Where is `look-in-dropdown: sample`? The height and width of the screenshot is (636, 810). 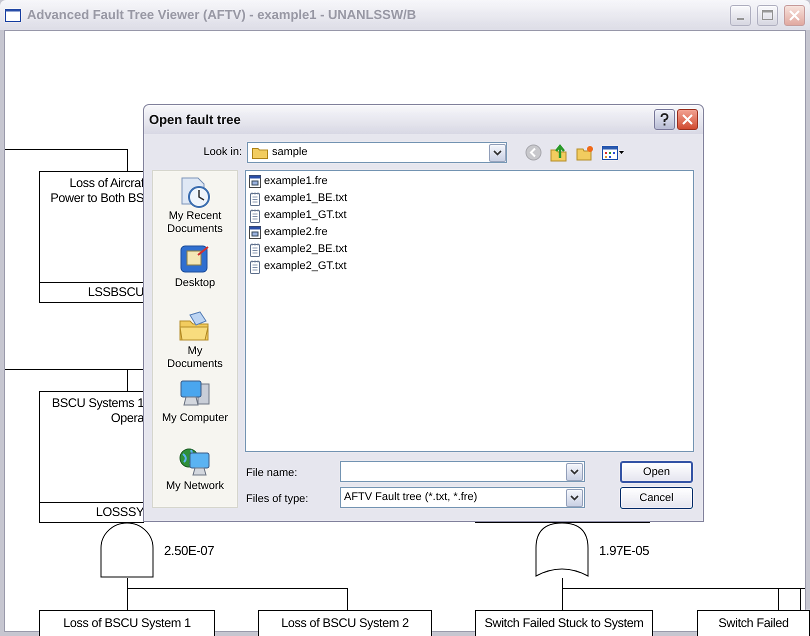 look-in-dropdown: sample is located at coordinates (377, 152).